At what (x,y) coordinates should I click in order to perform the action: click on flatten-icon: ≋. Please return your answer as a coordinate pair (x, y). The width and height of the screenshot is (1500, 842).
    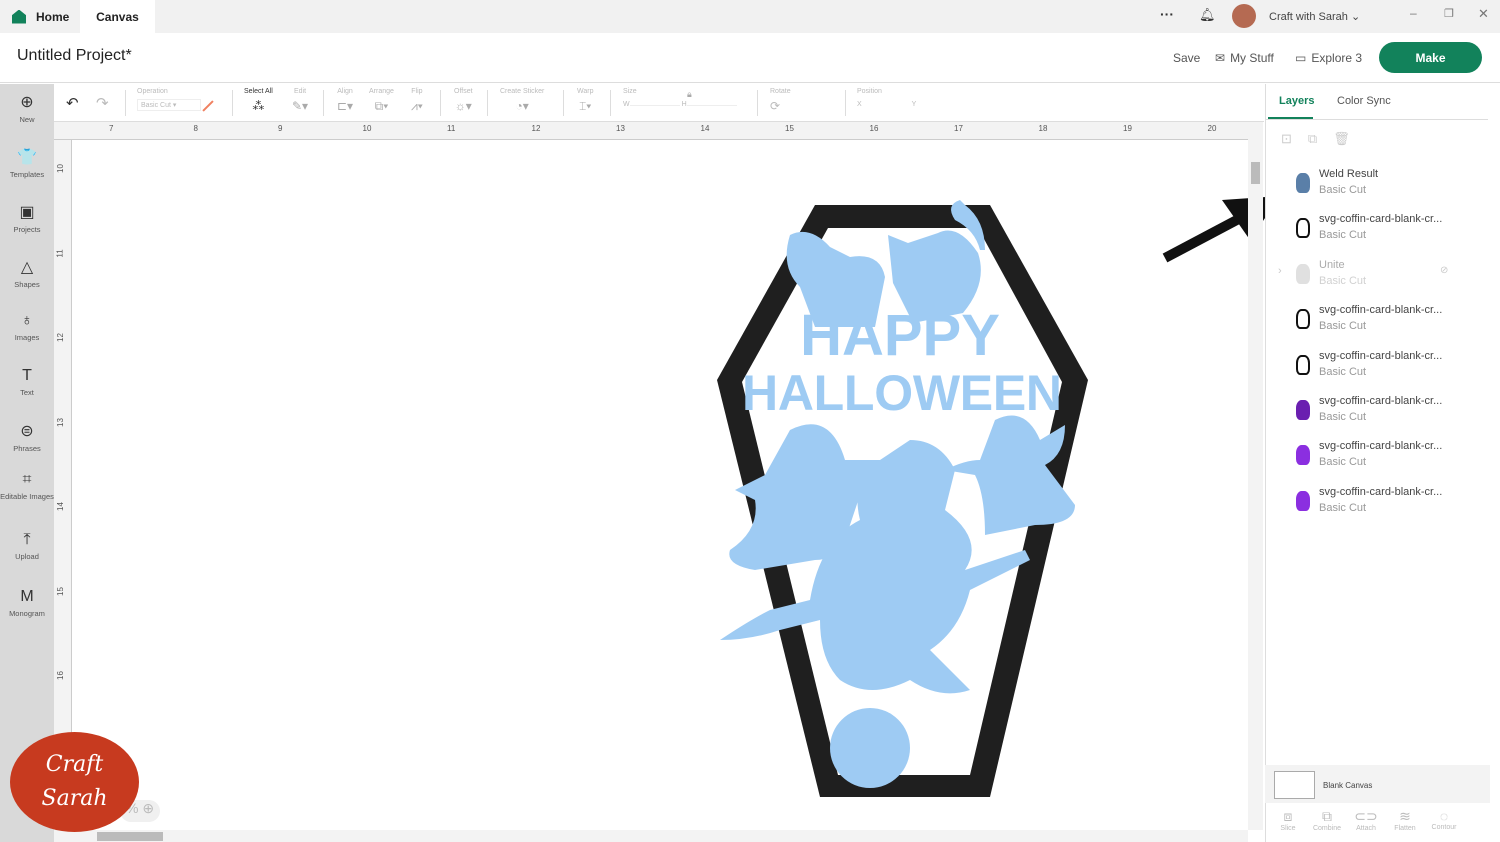
    Looking at the image, I should click on (1405, 816).